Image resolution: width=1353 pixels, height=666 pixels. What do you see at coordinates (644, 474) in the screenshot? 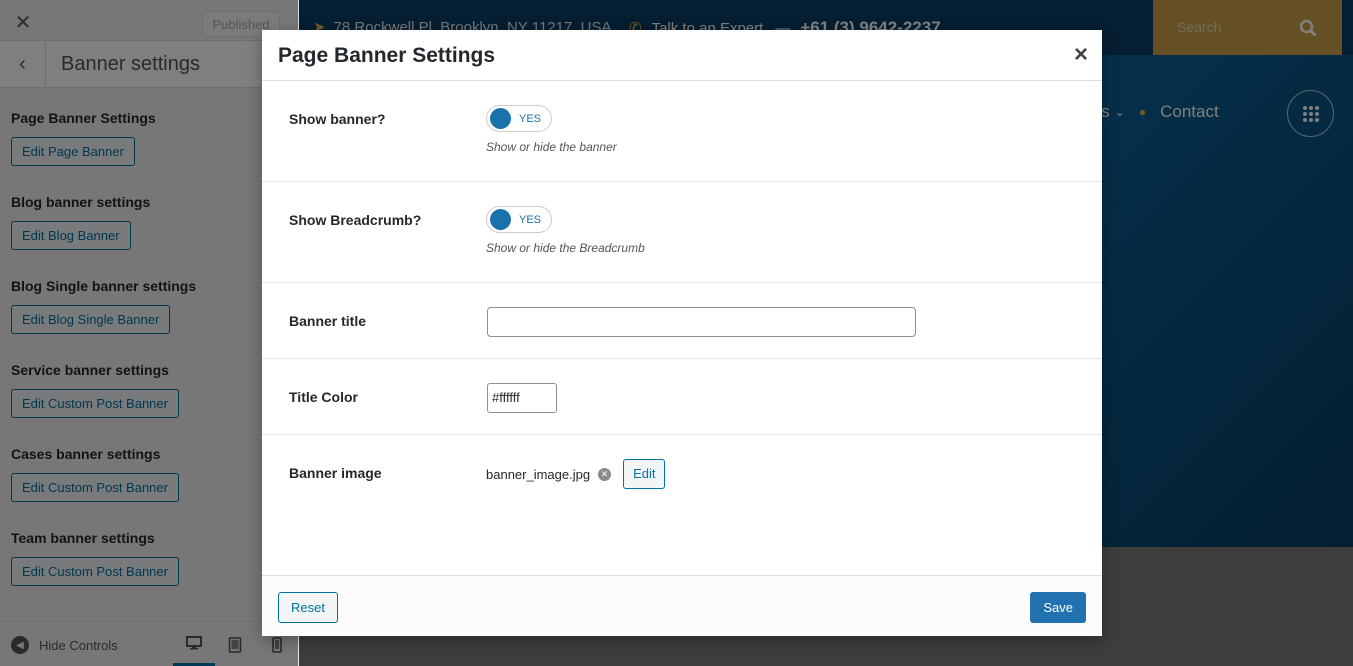
I see `edit-image-button: Edit` at bounding box center [644, 474].